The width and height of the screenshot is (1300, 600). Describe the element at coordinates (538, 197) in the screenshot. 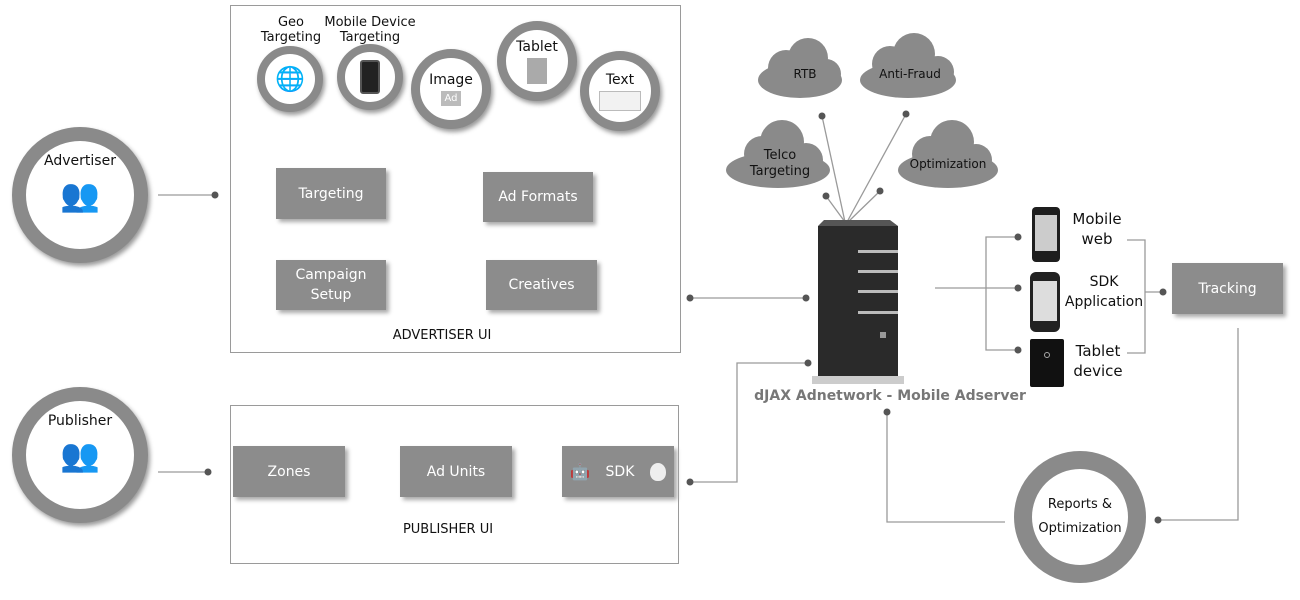

I see `ad-formats-box: Ad Formats` at that location.